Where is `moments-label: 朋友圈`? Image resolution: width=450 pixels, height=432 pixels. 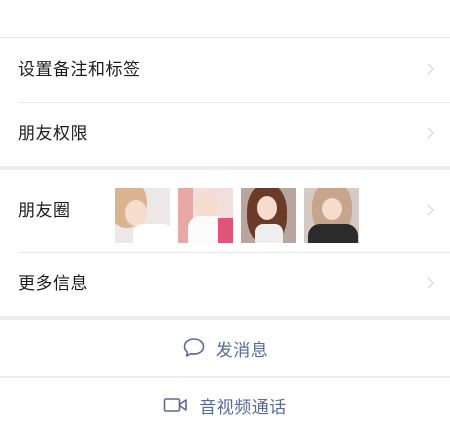 moments-label: 朋友圈 is located at coordinates (44, 210).